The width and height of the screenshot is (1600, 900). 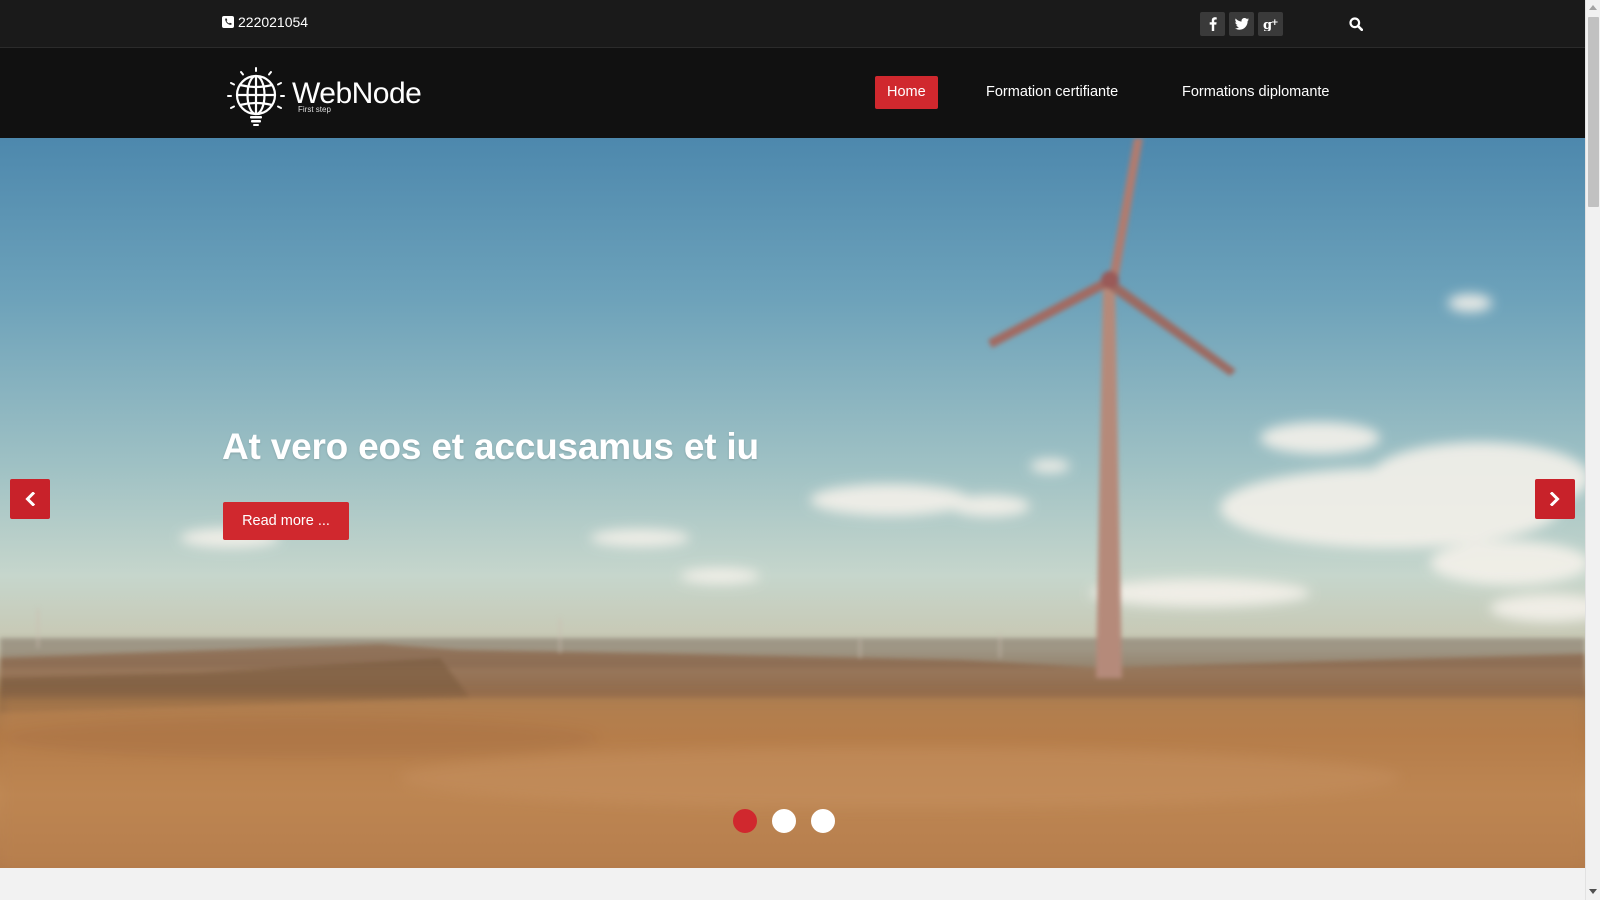 I want to click on phone-number: 222021054, so click(x=273, y=22).